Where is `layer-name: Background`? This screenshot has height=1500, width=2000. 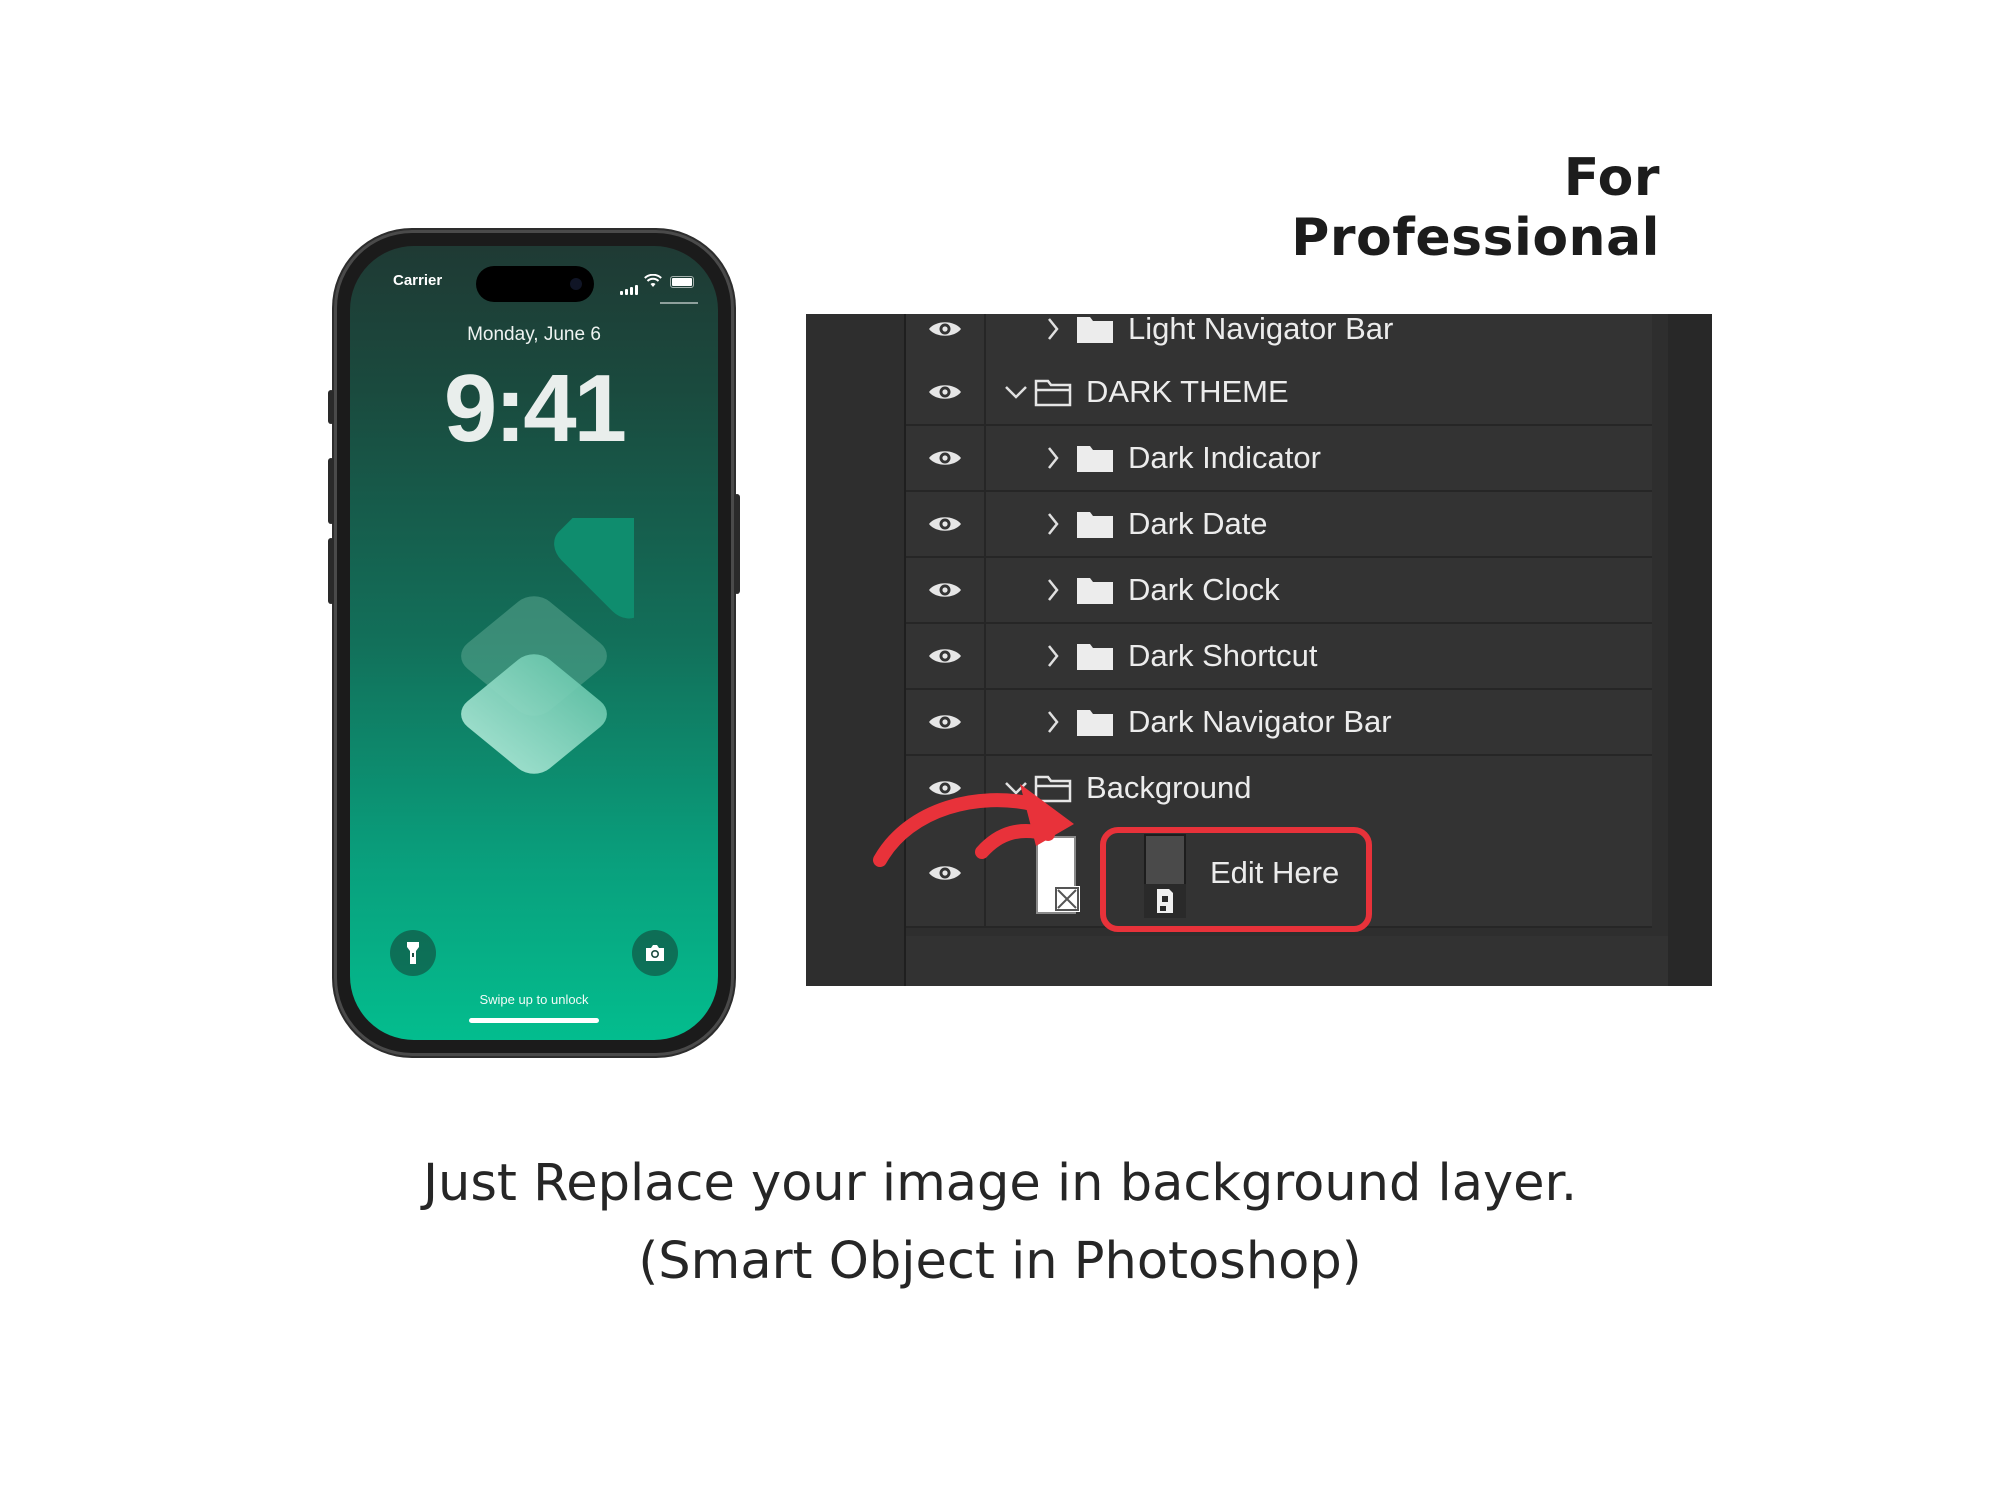 layer-name: Background is located at coordinates (1169, 787).